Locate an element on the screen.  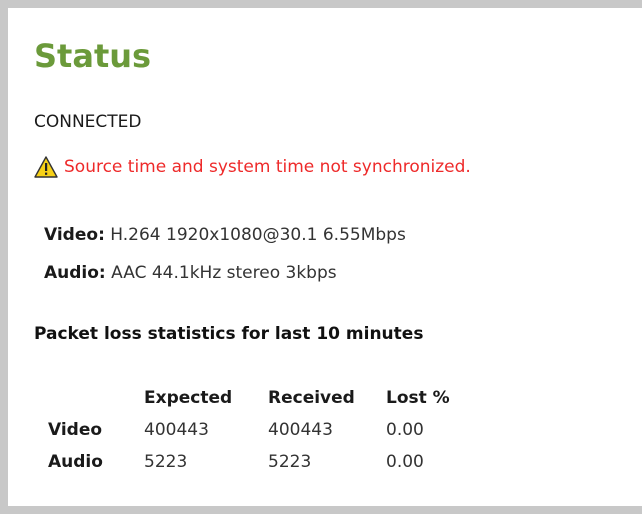
received-cell: 400443 is located at coordinates (300, 430).